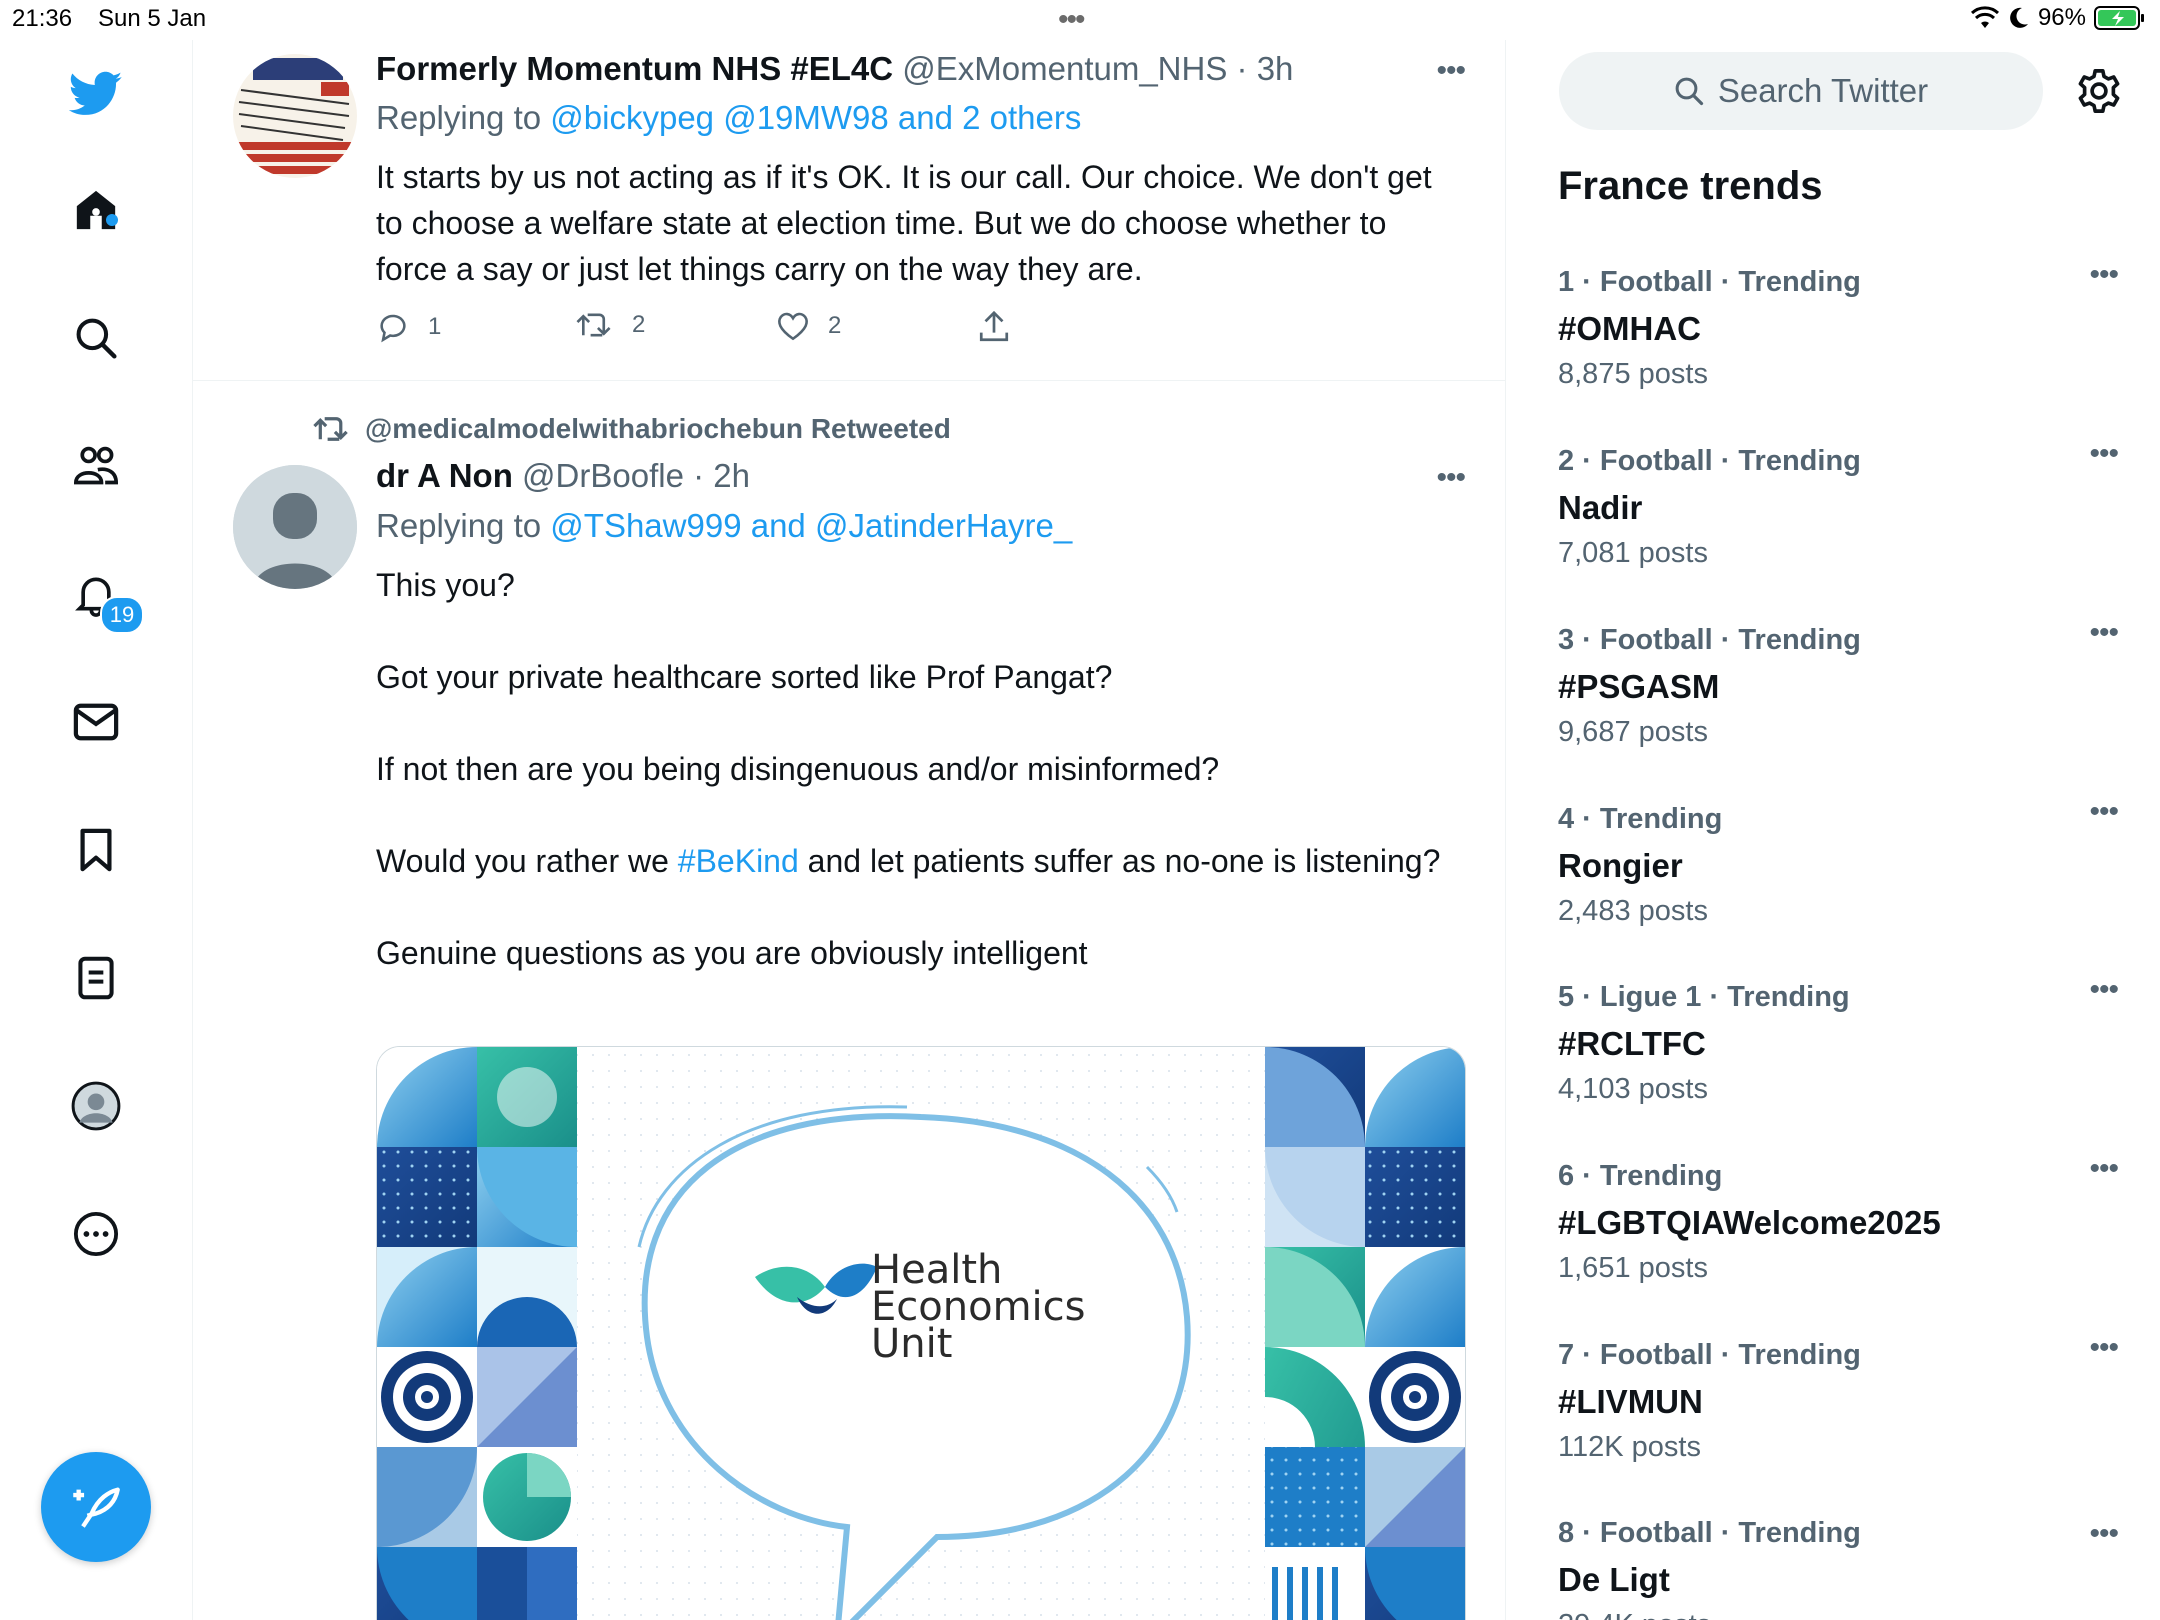  Describe the element at coordinates (634, 68) in the screenshot. I see `author-name: Formerly Momentum NHS #EL4C` at that location.